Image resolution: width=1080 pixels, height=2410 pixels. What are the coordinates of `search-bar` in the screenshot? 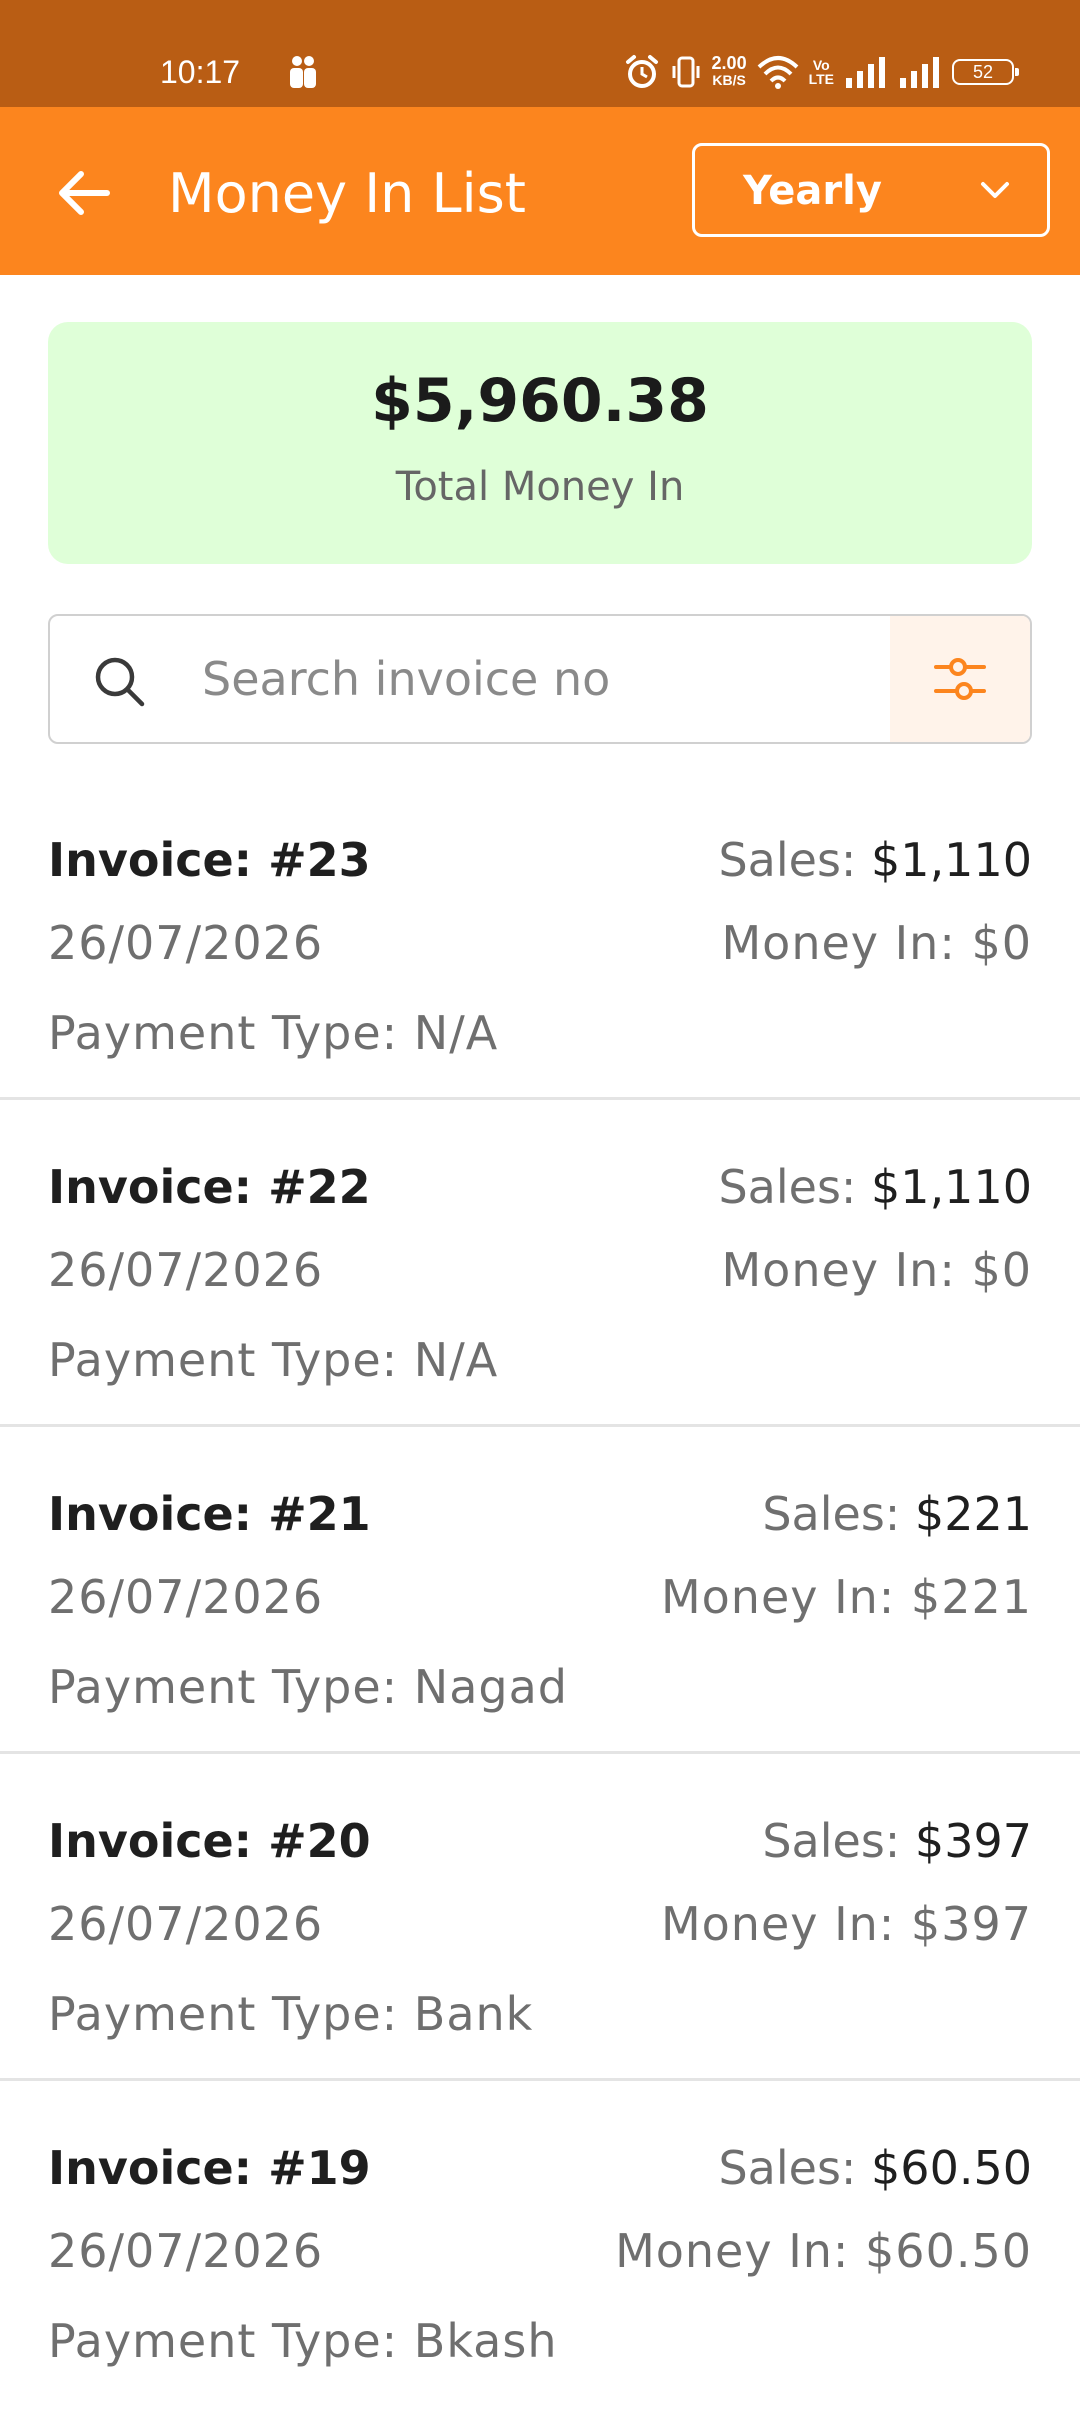 It's located at (540, 679).